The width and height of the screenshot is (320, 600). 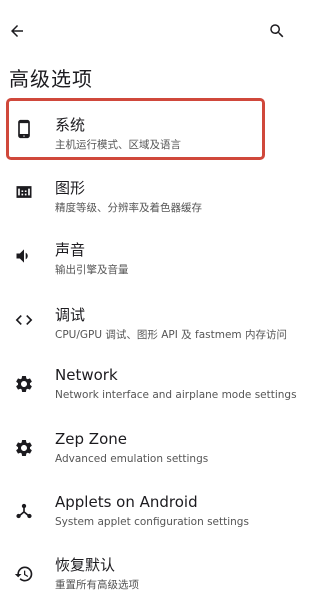 What do you see at coordinates (148, 571) in the screenshot?
I see `settings-item-reset: 恢复默认 重置所有高级选项` at bounding box center [148, 571].